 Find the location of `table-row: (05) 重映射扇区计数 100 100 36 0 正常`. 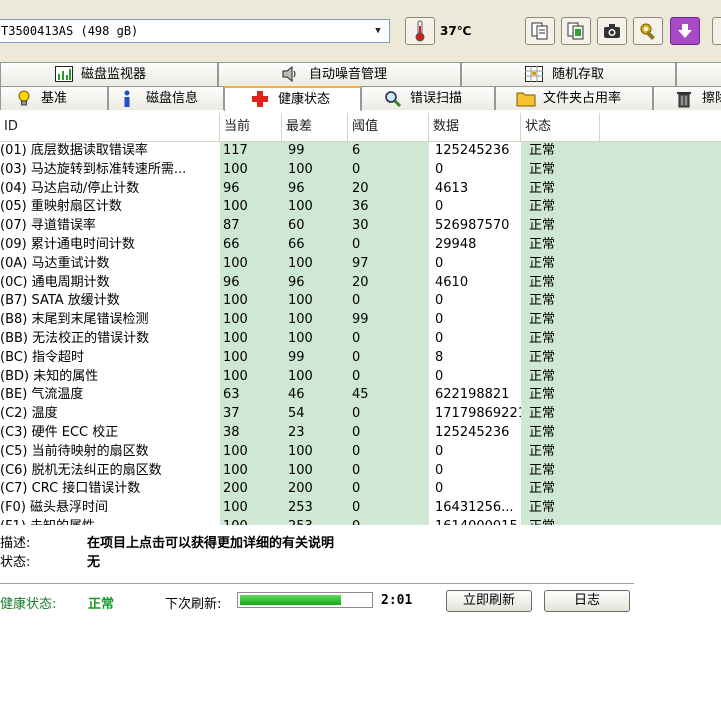

table-row: (05) 重映射扇区计数 100 100 36 0 正常 is located at coordinates (360, 208).